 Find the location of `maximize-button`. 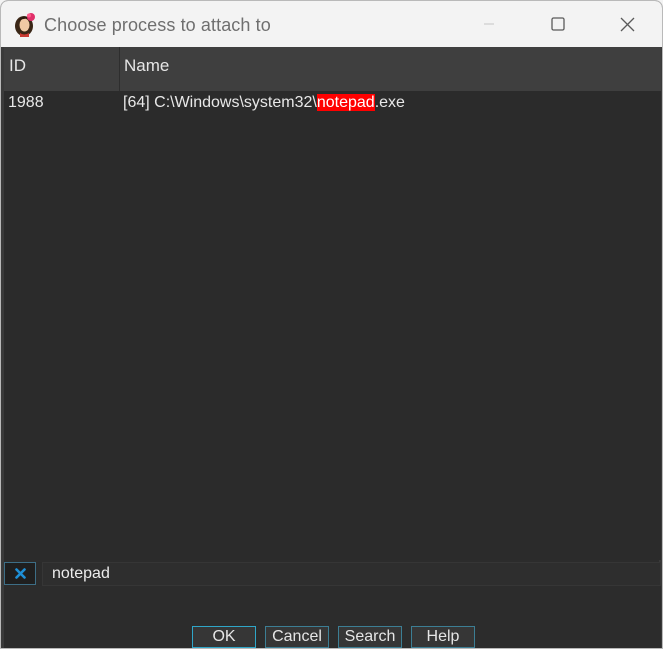

maximize-button is located at coordinates (557, 24).